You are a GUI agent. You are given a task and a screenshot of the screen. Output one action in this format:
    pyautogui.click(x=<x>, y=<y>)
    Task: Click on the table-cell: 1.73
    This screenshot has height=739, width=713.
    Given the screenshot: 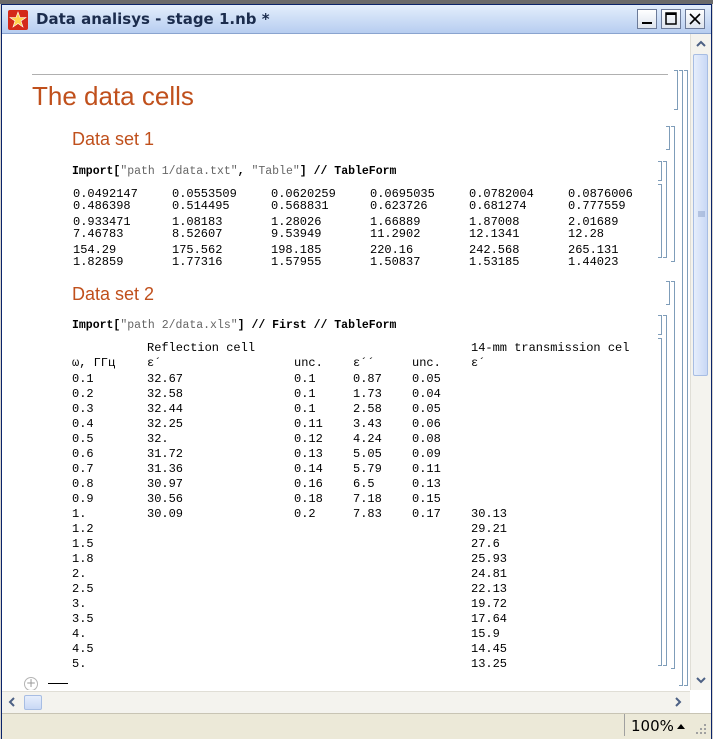 What is the action you would take?
    pyautogui.click(x=367, y=394)
    